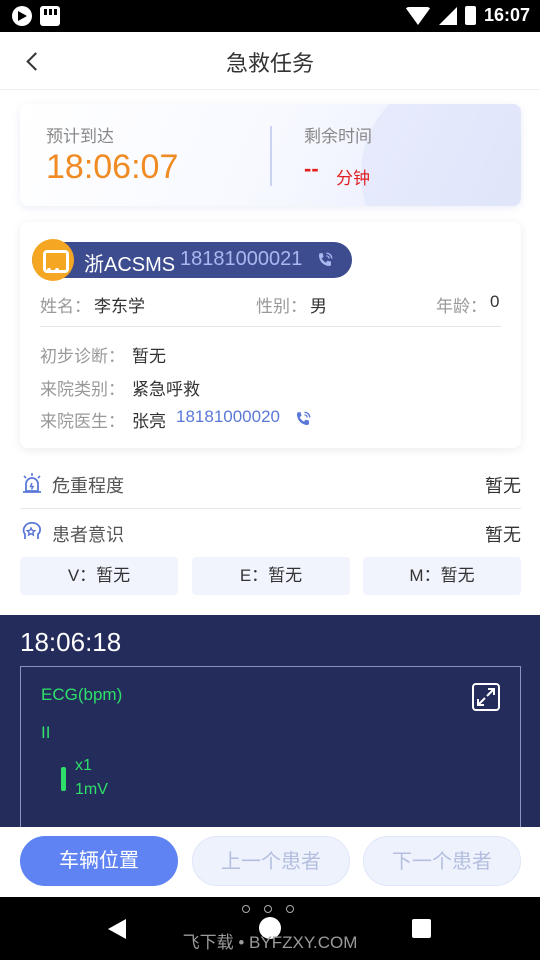 This screenshot has height=960, width=540. I want to click on consciousness-row: 患者意识 暂无, so click(270, 532).